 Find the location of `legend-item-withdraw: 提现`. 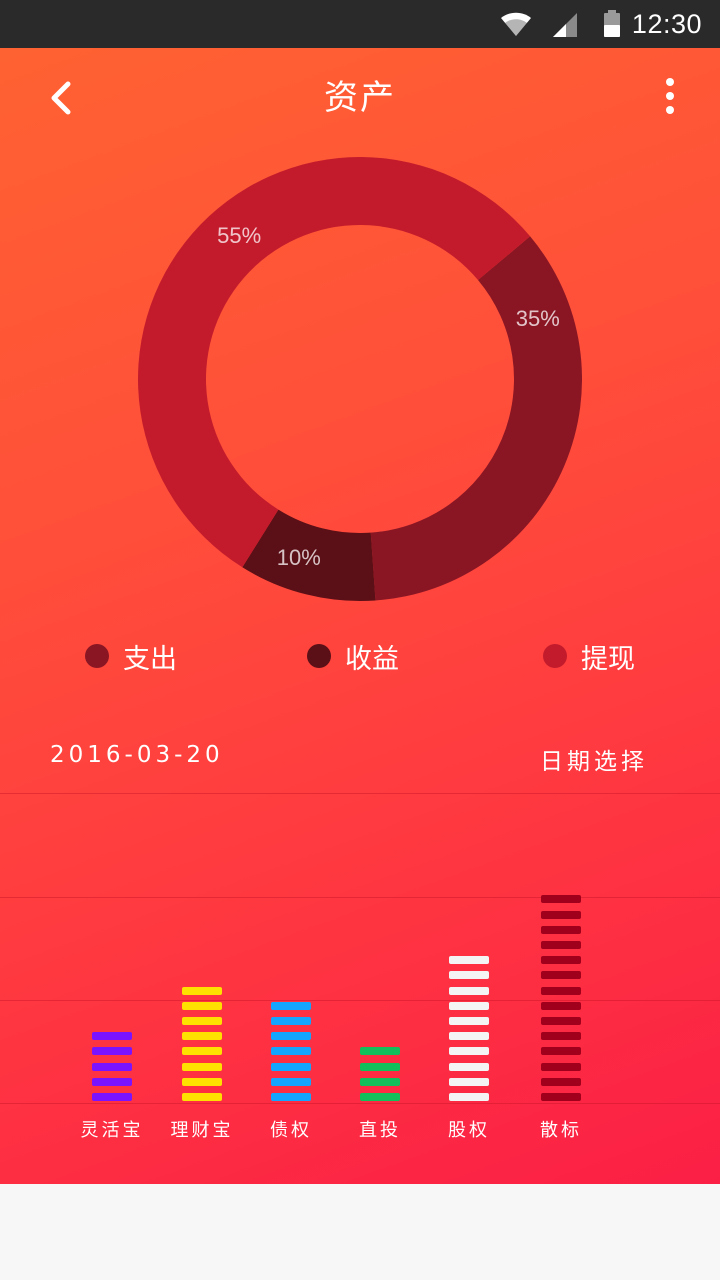

legend-item-withdraw: 提现 is located at coordinates (589, 656).